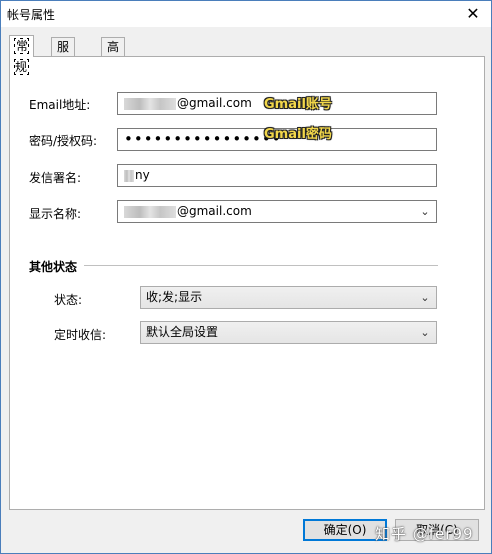 The image size is (492, 554). I want to click on status-select: 收;发;显示 ⌄, so click(288, 297).